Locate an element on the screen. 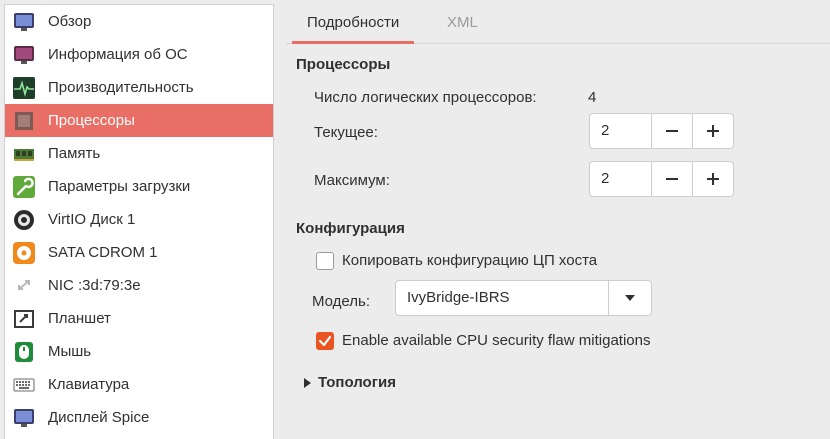 The height and width of the screenshot is (439, 830). sidebar-item-label: Дисплей Spice is located at coordinates (99, 417).